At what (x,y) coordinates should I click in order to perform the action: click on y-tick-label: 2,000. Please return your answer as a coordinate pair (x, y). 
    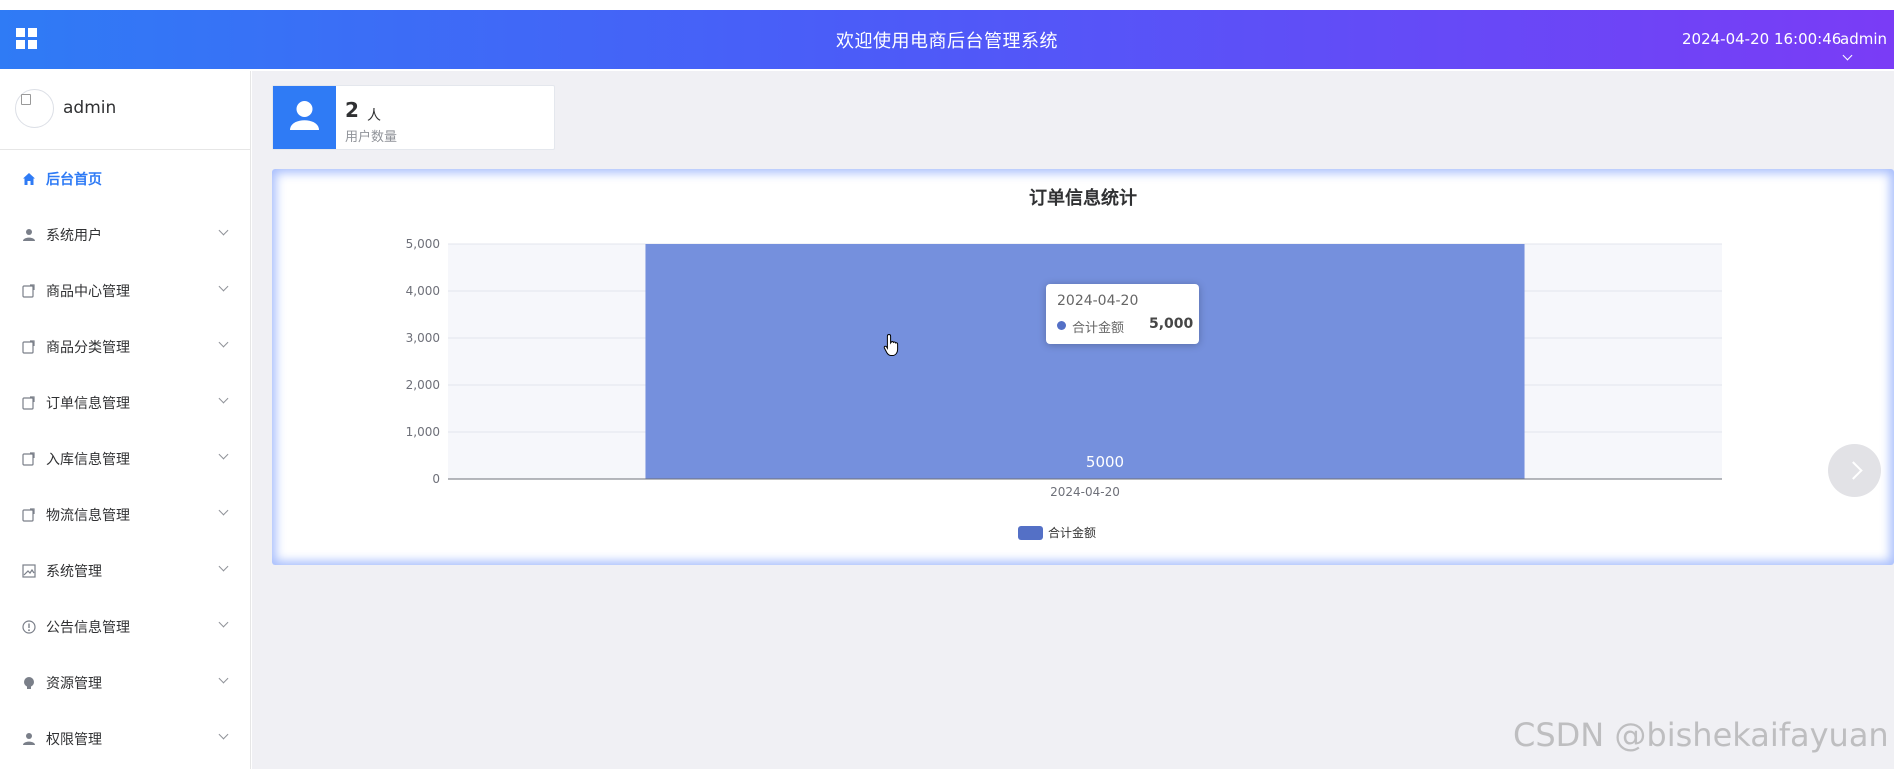
    Looking at the image, I should click on (423, 385).